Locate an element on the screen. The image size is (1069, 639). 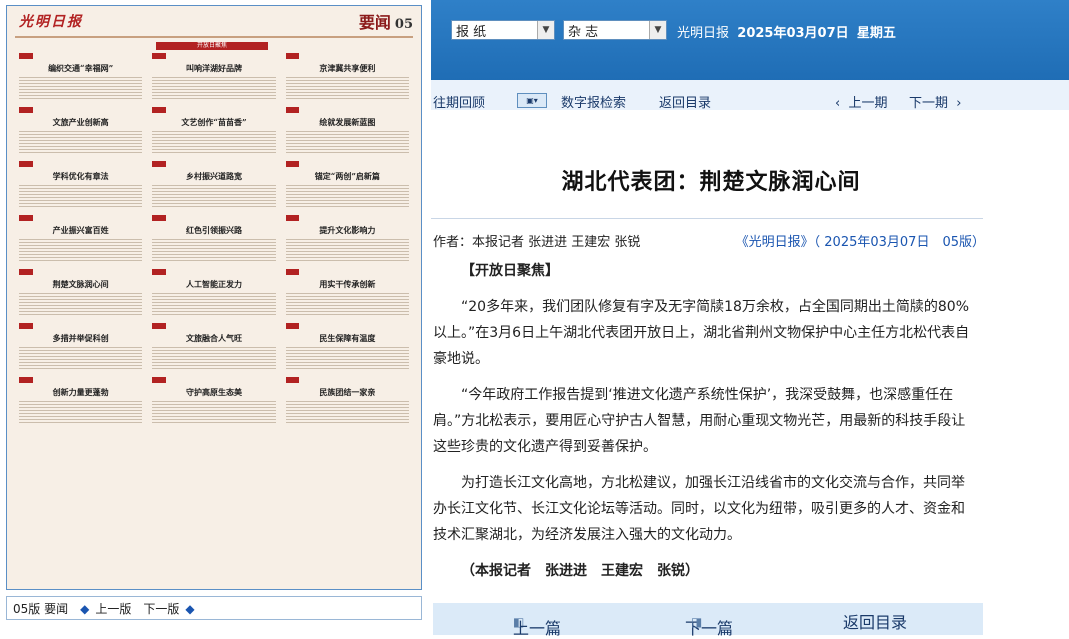
newspaper-cell-title: 京津冀共享便利 is located at coordinates (347, 68).